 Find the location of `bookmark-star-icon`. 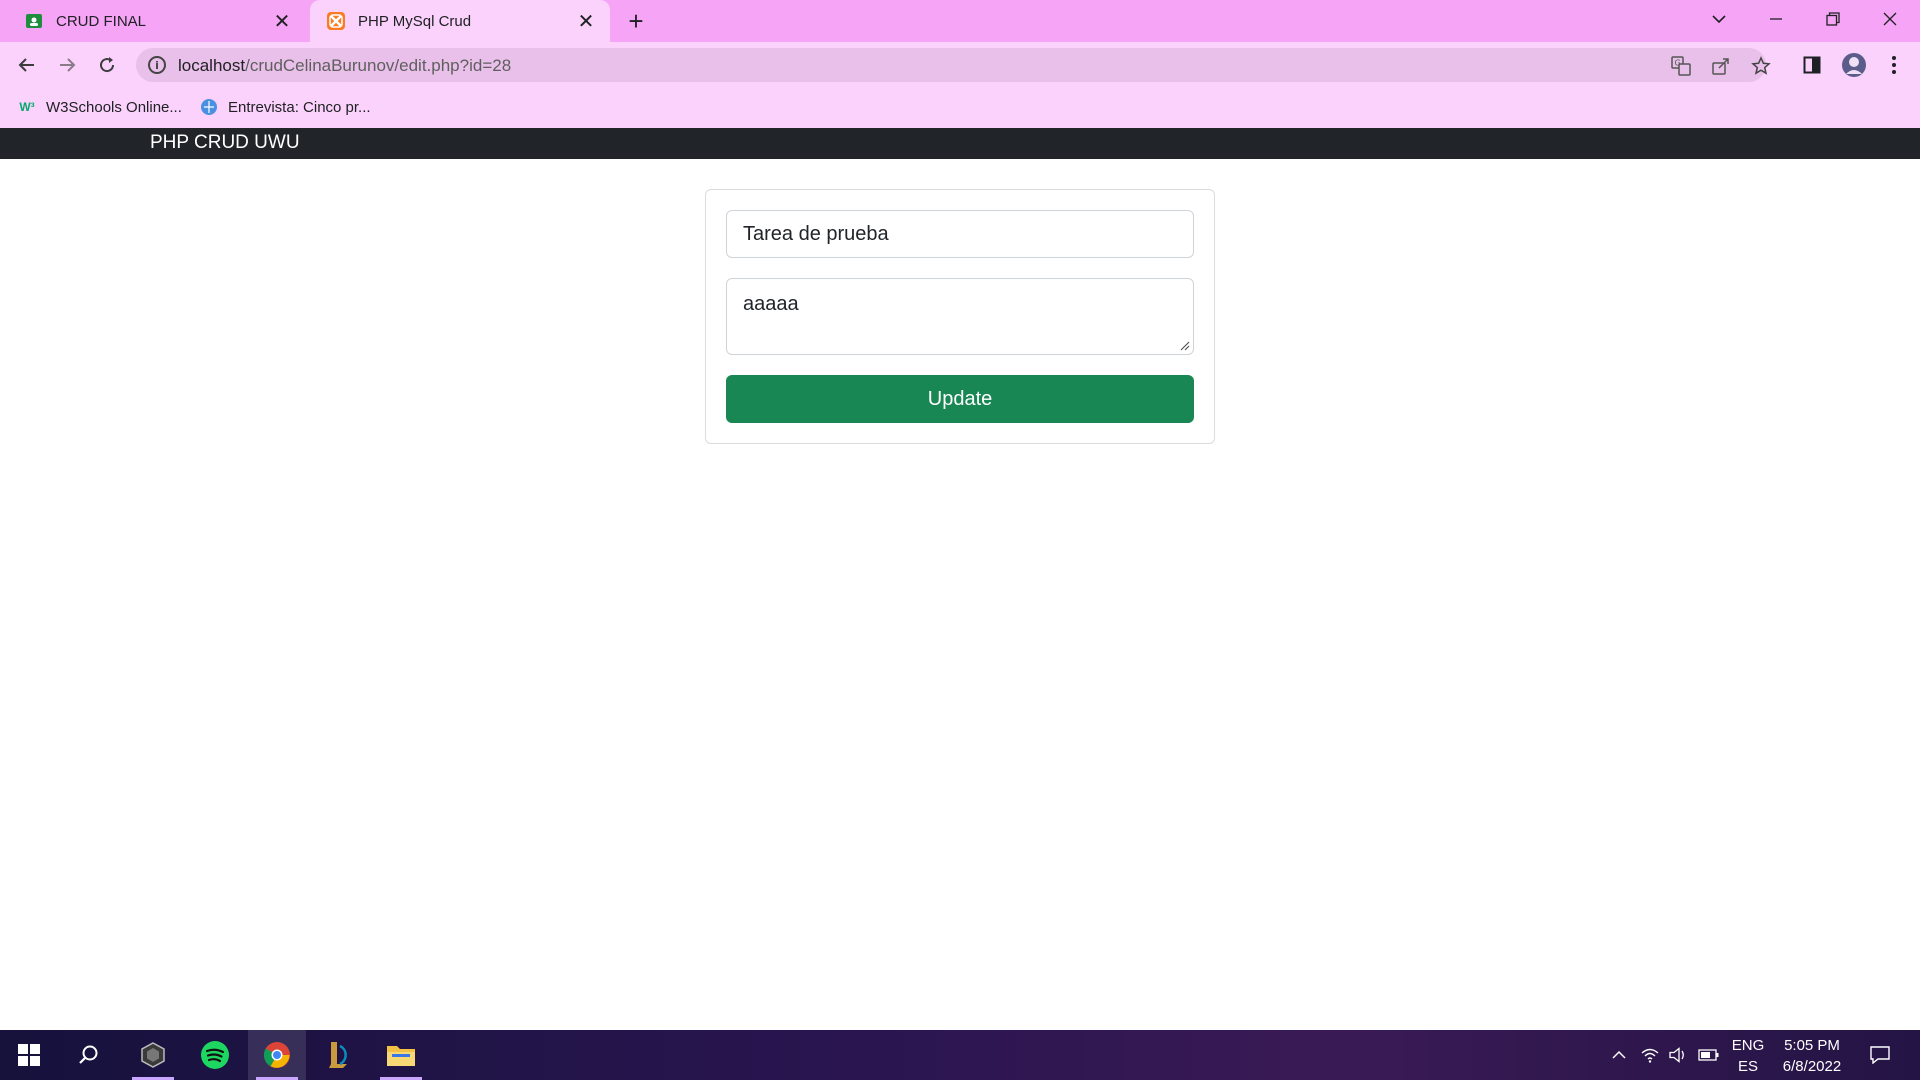

bookmark-star-icon is located at coordinates (1761, 66).